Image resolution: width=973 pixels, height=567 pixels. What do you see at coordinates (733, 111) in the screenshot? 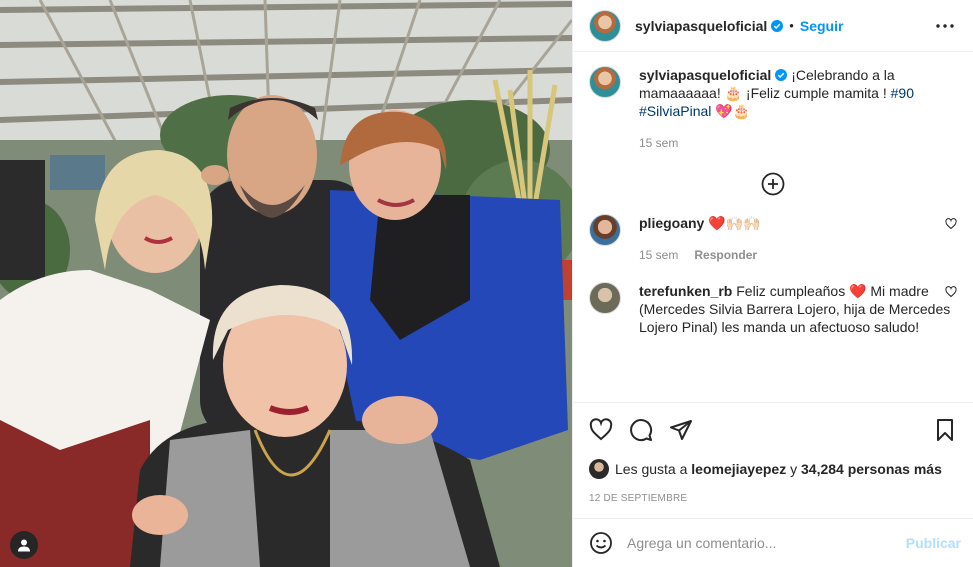
I see `caption-emoji: 💖🎂` at bounding box center [733, 111].